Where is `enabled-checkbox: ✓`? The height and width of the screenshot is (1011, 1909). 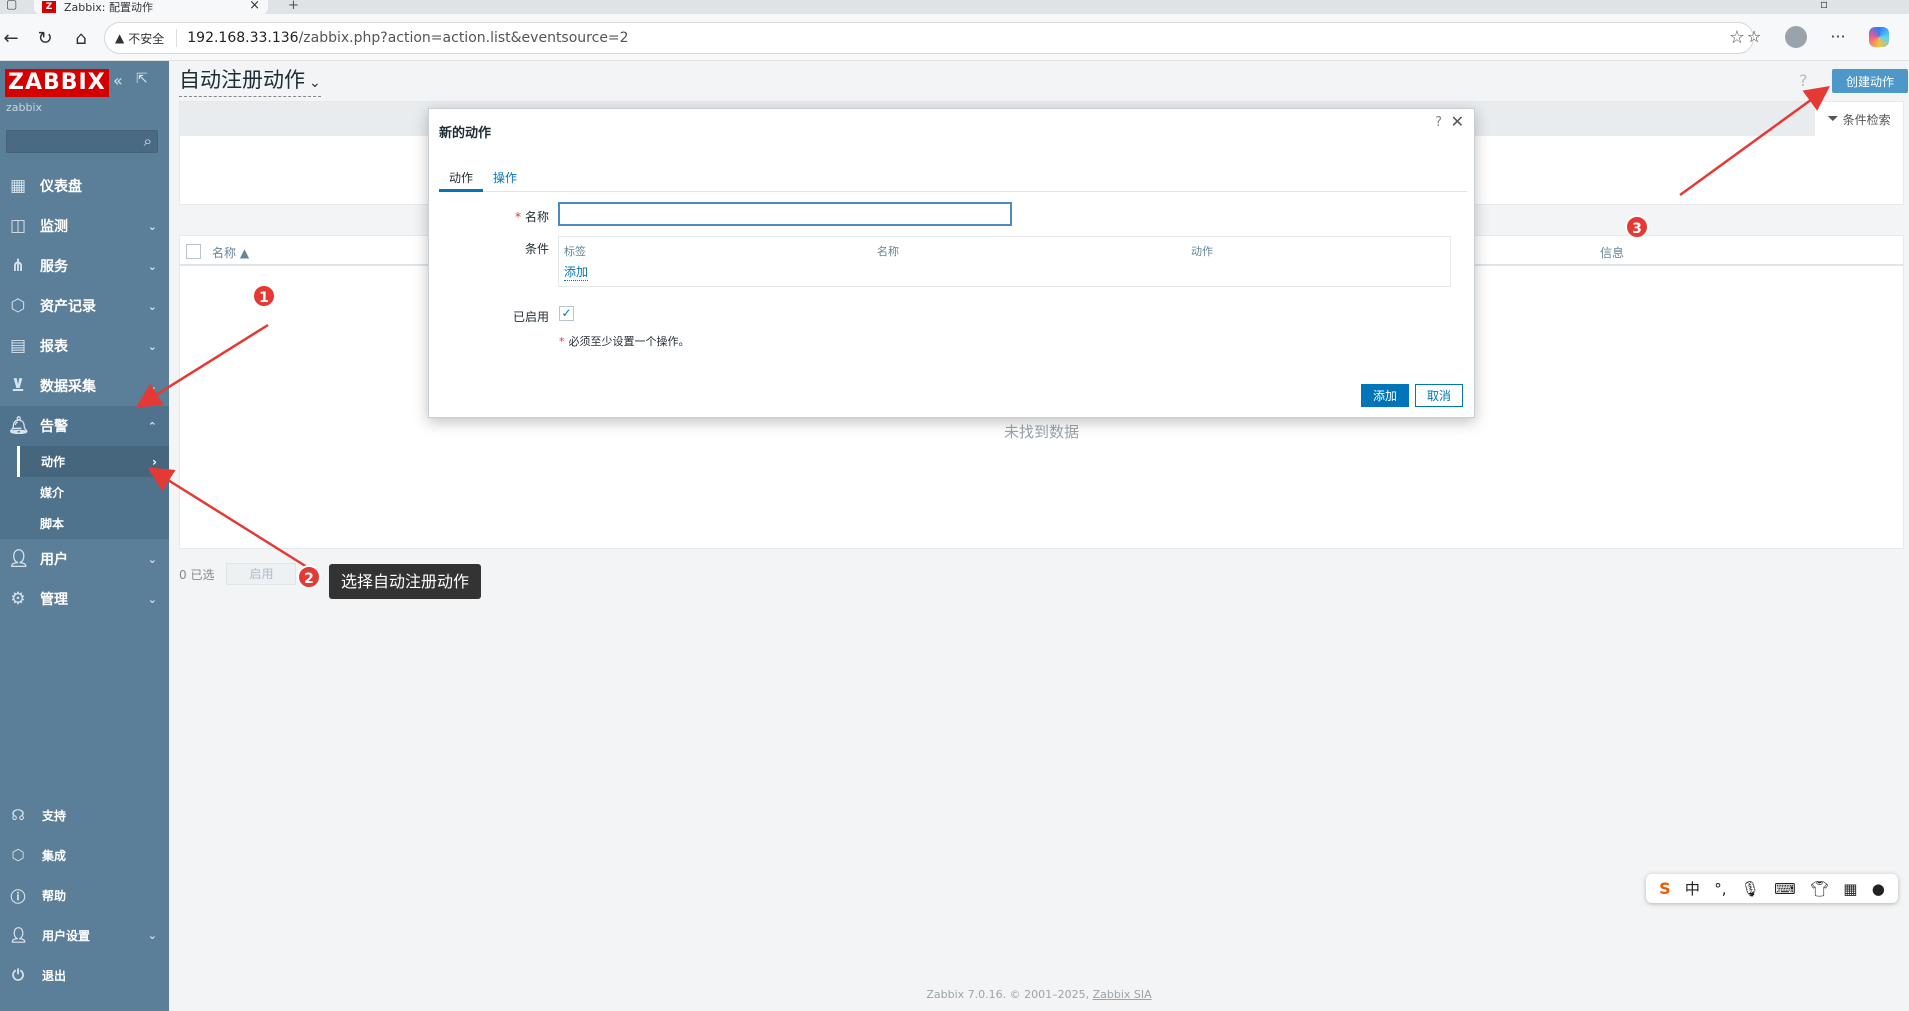
enabled-checkbox: ✓ is located at coordinates (566, 313).